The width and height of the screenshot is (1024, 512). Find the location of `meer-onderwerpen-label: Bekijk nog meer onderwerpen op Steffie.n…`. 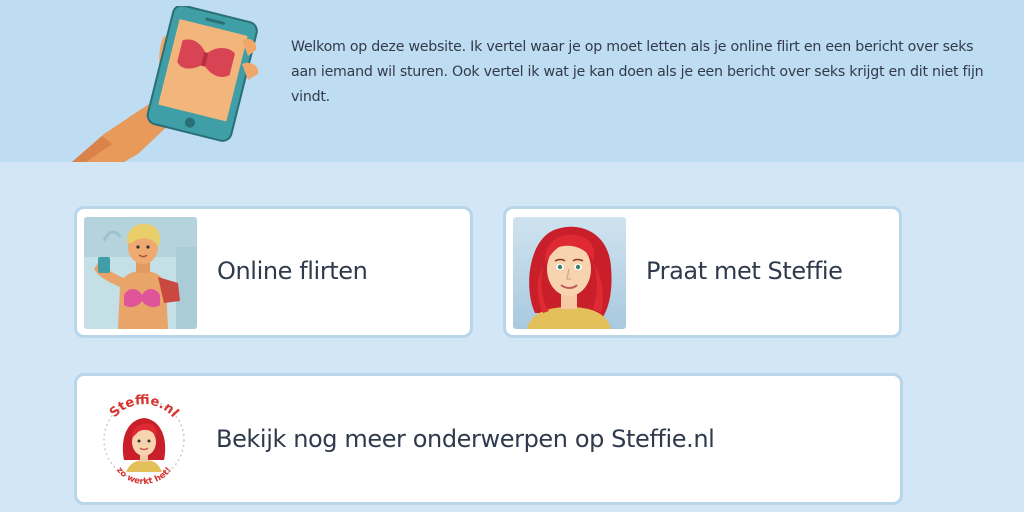

meer-onderwerpen-label: Bekijk nog meer onderwerpen op Steffie.n… is located at coordinates (465, 439).